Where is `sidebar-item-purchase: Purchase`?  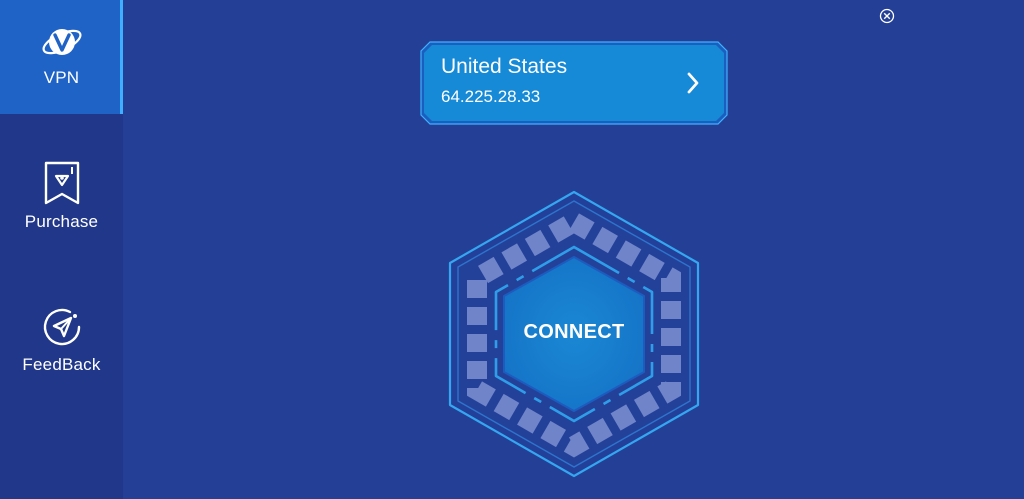 sidebar-item-purchase: Purchase is located at coordinates (61, 205).